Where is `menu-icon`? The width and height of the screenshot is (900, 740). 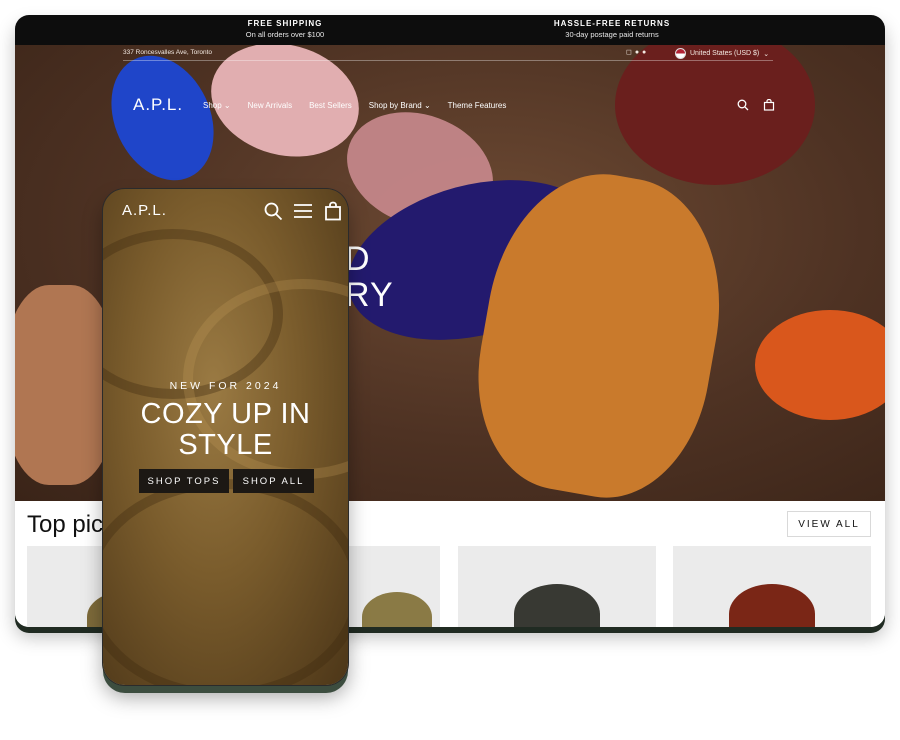
menu-icon is located at coordinates (303, 211).